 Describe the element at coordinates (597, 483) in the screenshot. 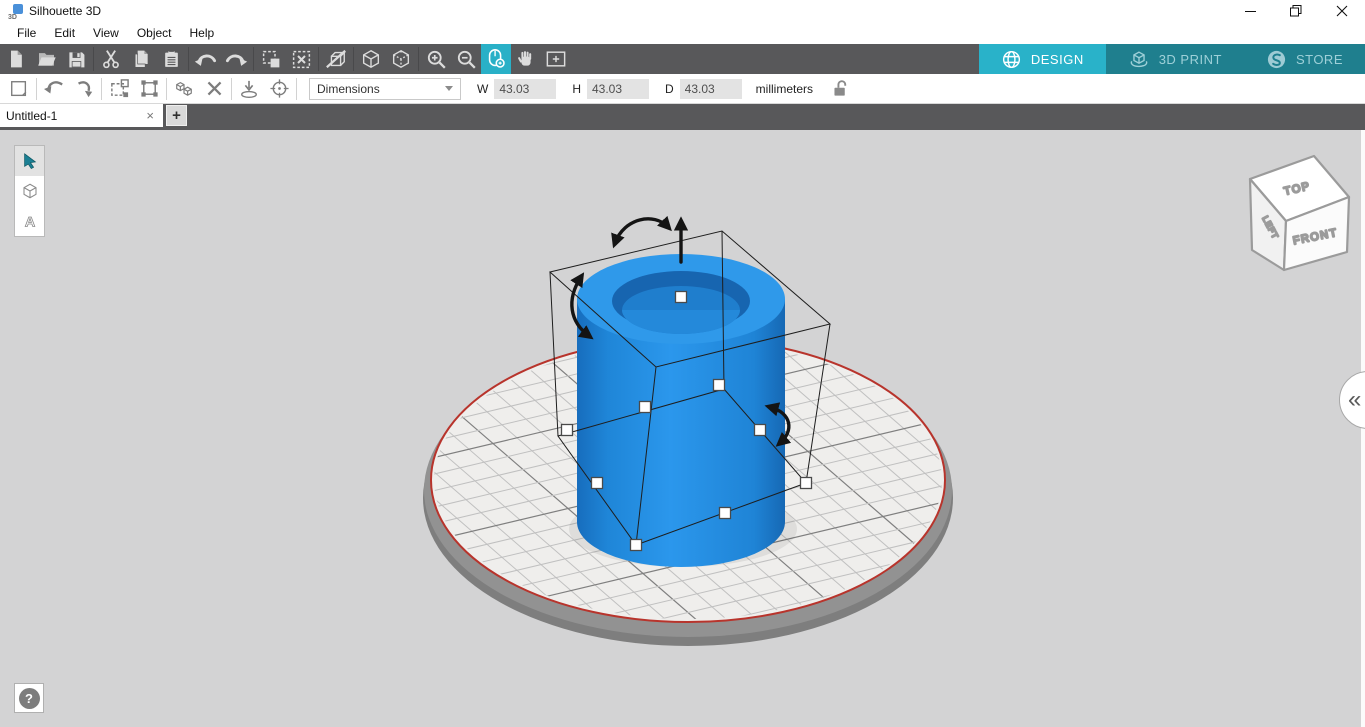

I see `handle-front-left` at that location.